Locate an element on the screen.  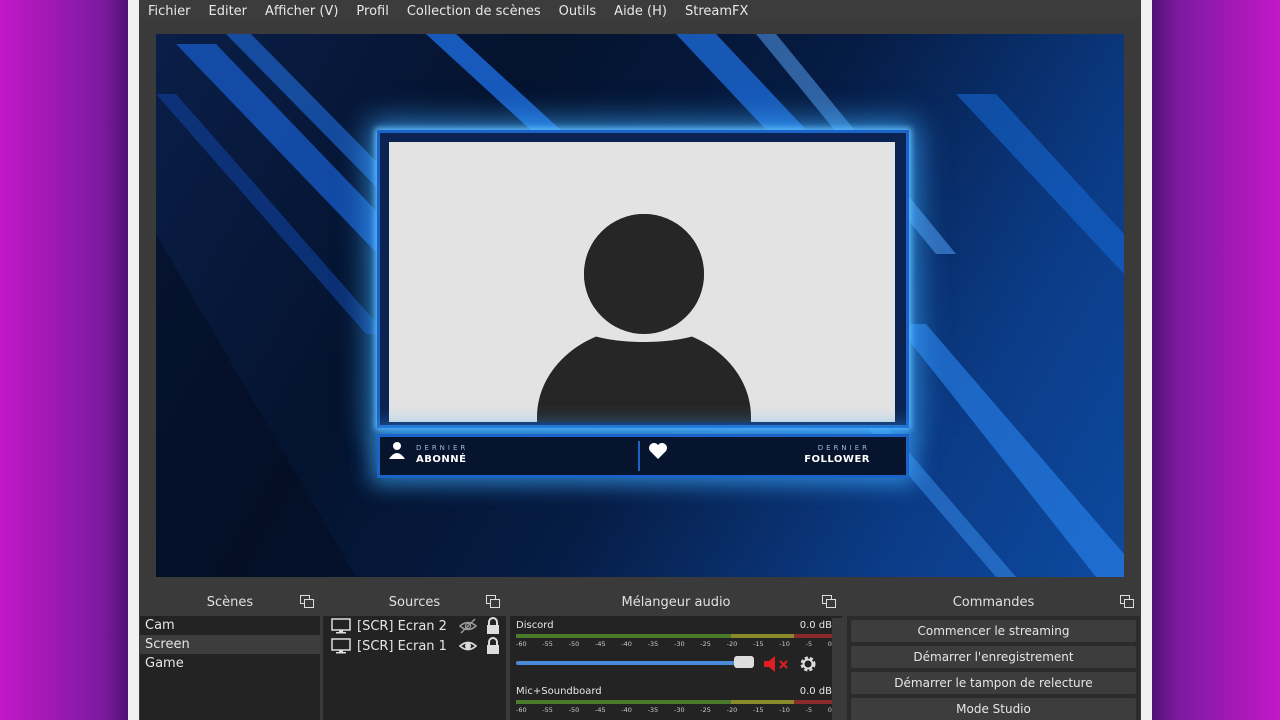
source-item: [SCR] Ecran 1 is located at coordinates (414, 646).